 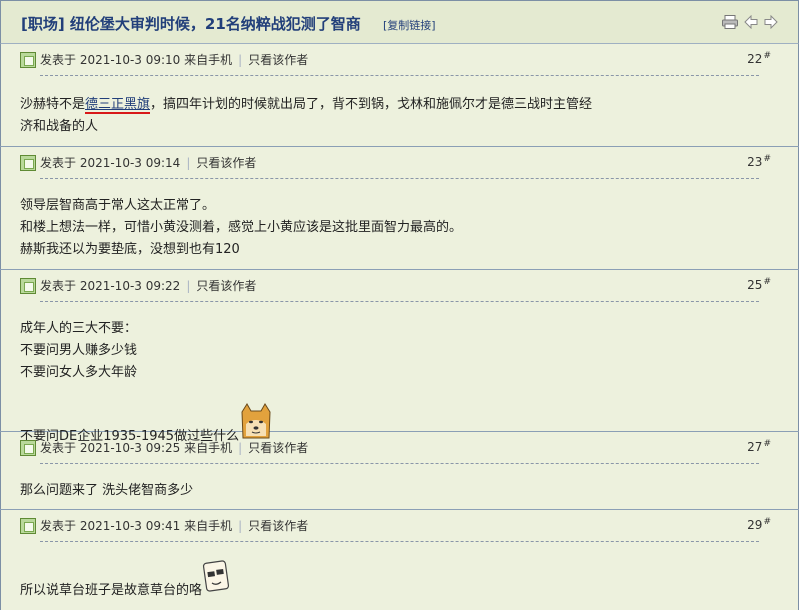 What do you see at coordinates (759, 524) in the screenshot?
I see `floor-number: 29#` at bounding box center [759, 524].